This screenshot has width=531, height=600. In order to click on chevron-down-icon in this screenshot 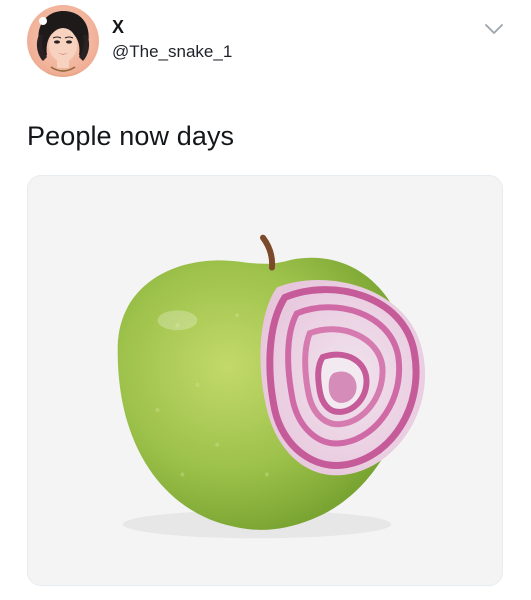, I will do `click(494, 29)`.